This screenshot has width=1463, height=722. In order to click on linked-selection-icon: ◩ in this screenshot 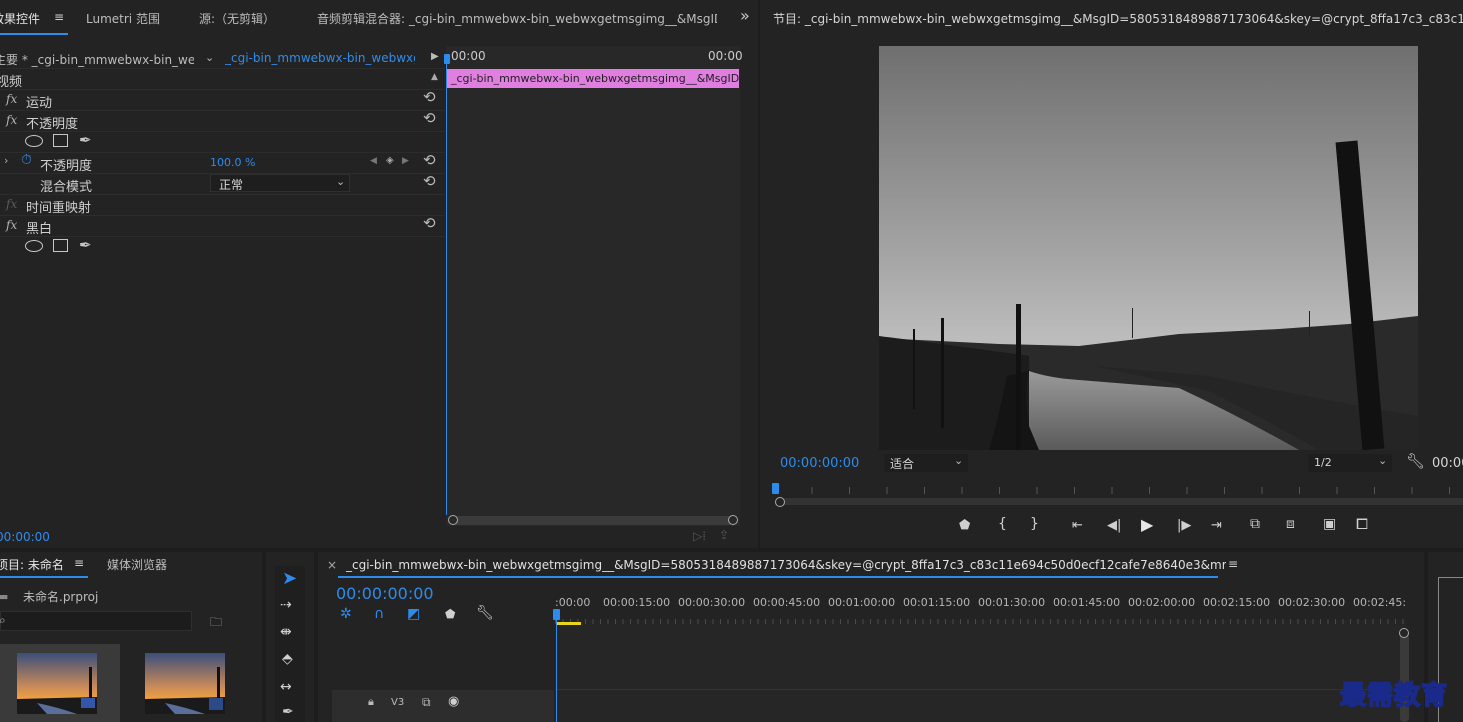, I will do `click(413, 614)`.